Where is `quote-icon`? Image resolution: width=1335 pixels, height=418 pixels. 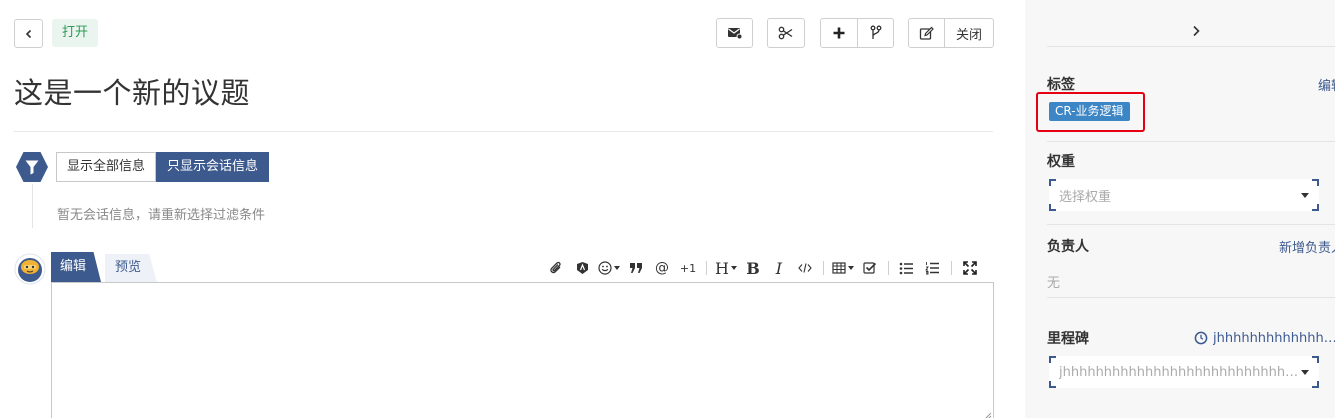
quote-icon is located at coordinates (636, 268).